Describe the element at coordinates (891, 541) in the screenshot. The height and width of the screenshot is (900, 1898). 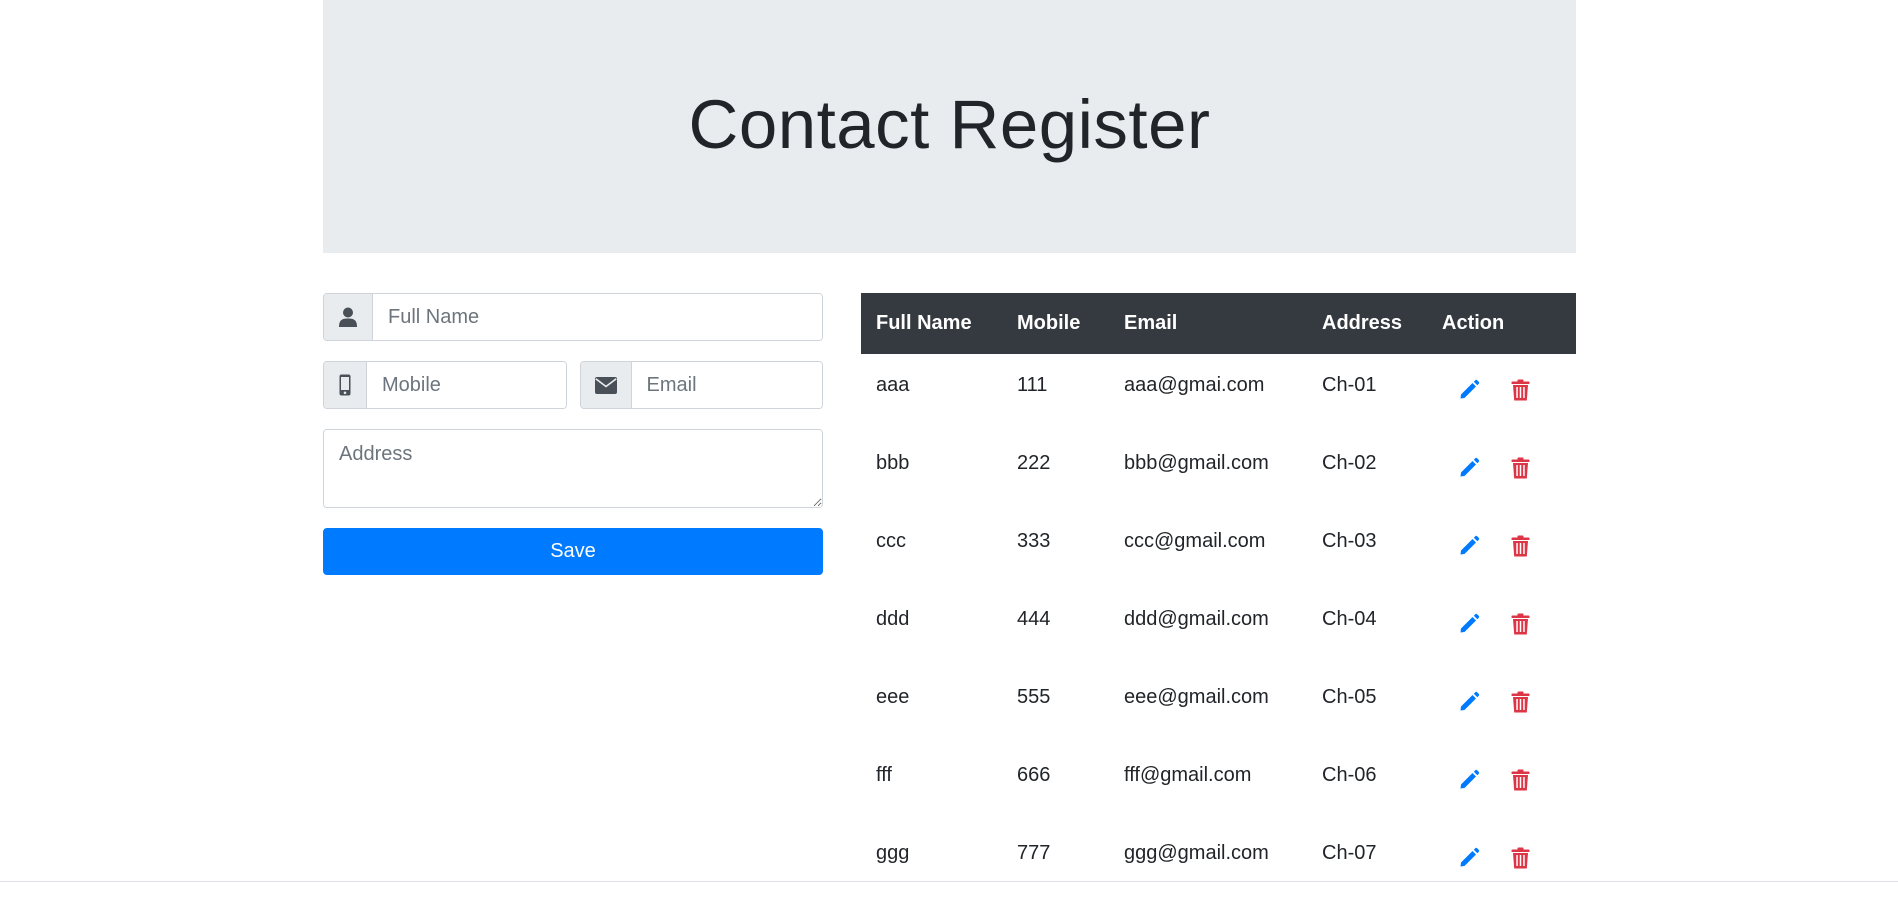
I see `cell-fullname: ccc` at that location.